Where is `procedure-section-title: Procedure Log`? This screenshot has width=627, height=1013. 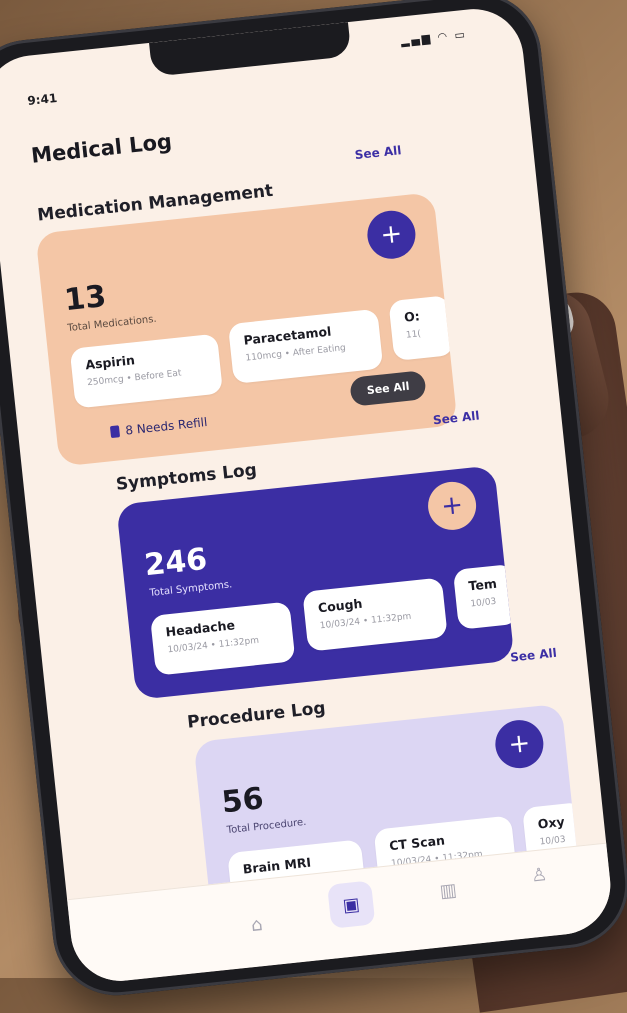
procedure-section-title: Procedure Log is located at coordinates (256, 715).